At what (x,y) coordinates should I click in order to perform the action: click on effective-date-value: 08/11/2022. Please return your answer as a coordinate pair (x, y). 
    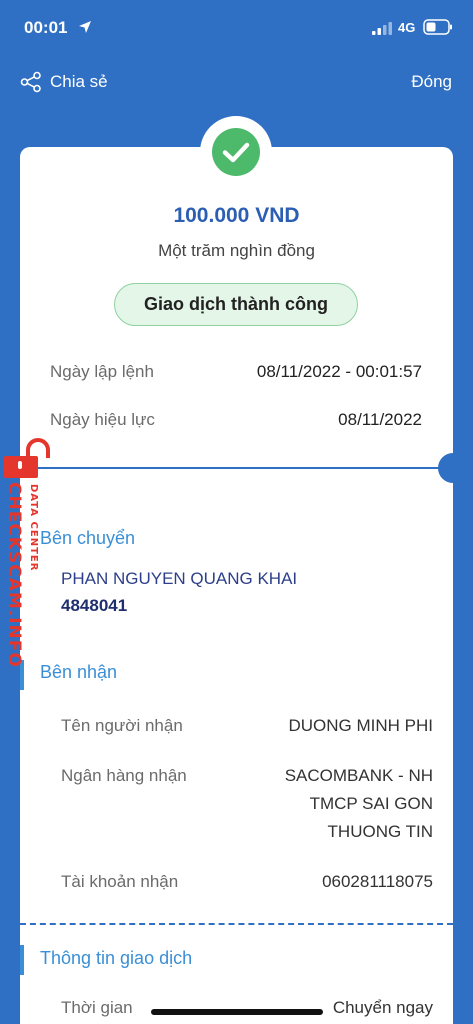
    Looking at the image, I should click on (380, 419).